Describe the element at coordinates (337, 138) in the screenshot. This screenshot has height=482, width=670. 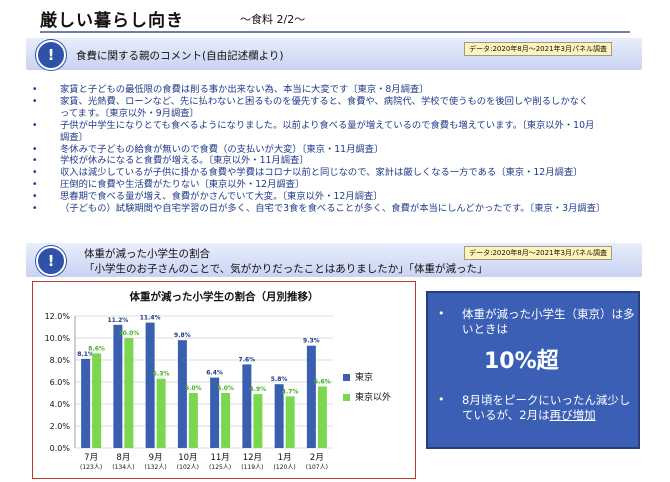
I see `comment-item: 調査〕` at that location.